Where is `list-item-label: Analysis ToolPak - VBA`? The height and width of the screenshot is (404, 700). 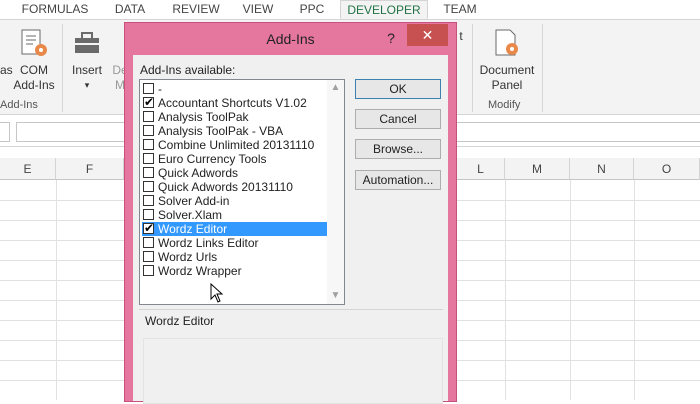
list-item-label: Analysis ToolPak - VBA is located at coordinates (221, 131).